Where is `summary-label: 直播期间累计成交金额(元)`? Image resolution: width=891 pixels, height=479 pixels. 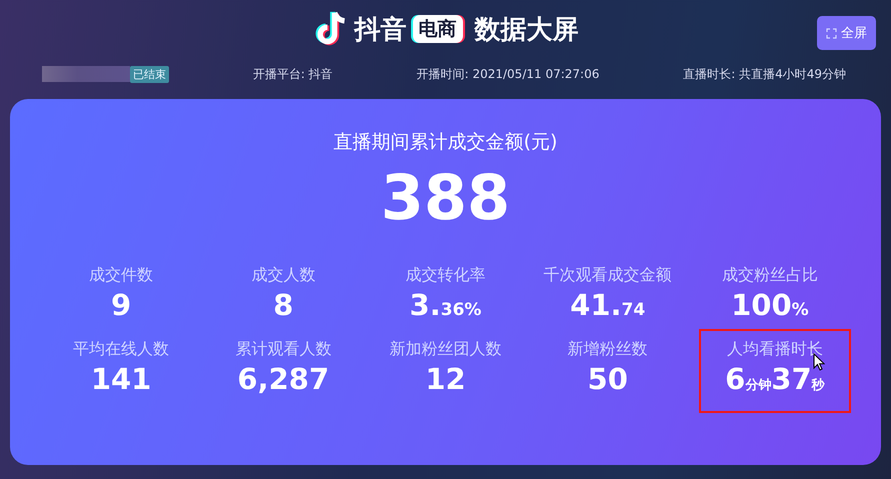
summary-label: 直播期间累计成交金额(元) is located at coordinates (445, 142).